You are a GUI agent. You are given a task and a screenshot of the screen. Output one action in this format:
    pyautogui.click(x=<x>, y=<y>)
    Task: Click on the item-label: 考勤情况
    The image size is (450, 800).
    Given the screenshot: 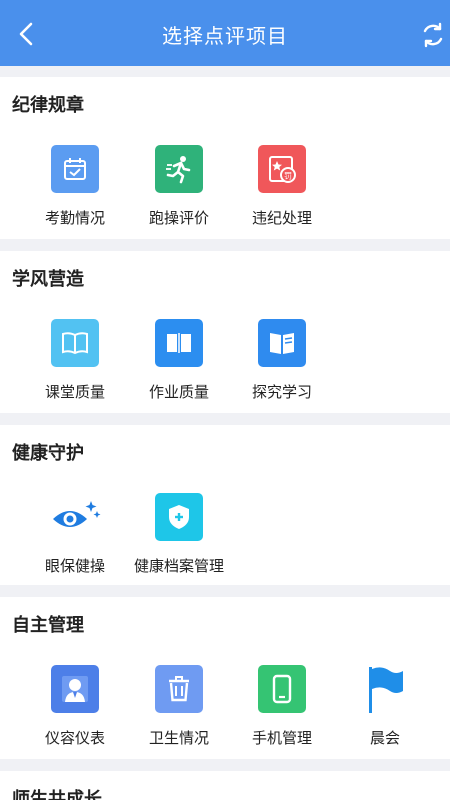 What is the action you would take?
    pyautogui.click(x=74, y=218)
    